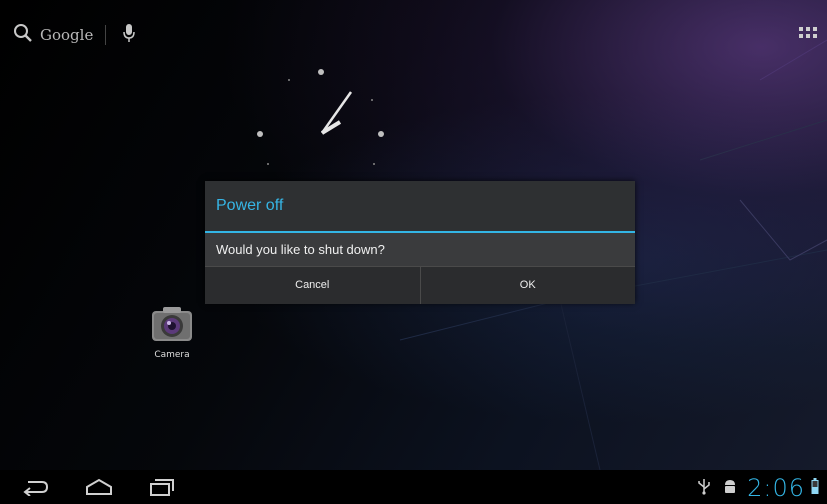 This screenshot has width=827, height=504. I want to click on system-navigation-bar: 2:06, so click(413, 487).